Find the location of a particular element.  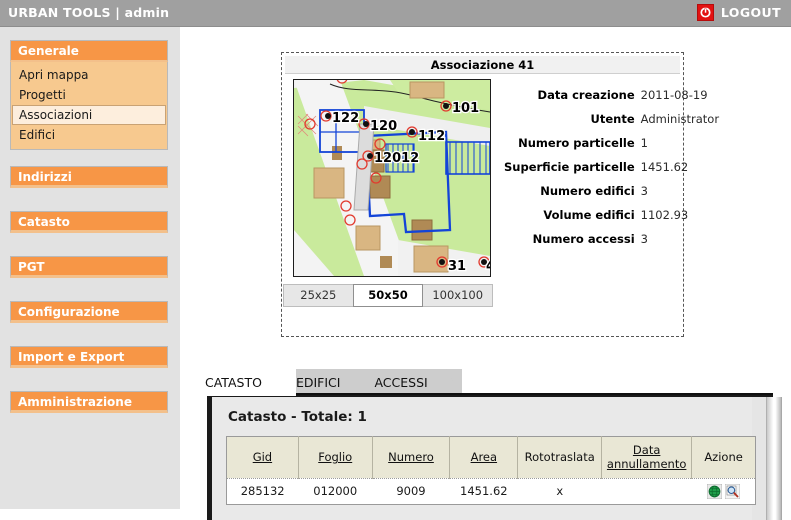

sidebar-item-apri-mappa: Apri mappa is located at coordinates (89, 75).